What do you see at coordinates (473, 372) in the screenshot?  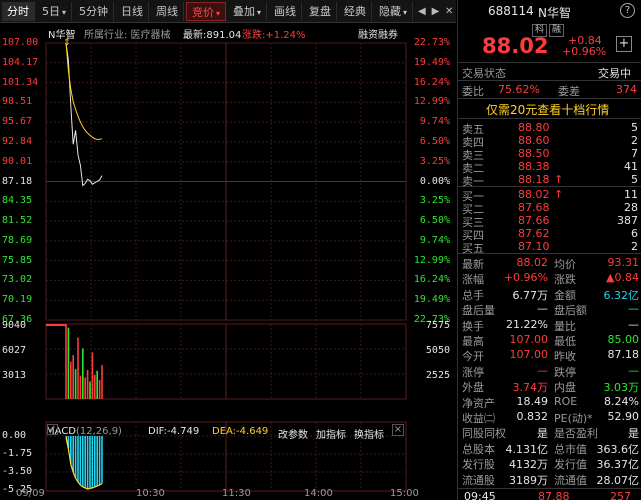 I see `stat-label: 涨停` at bounding box center [473, 372].